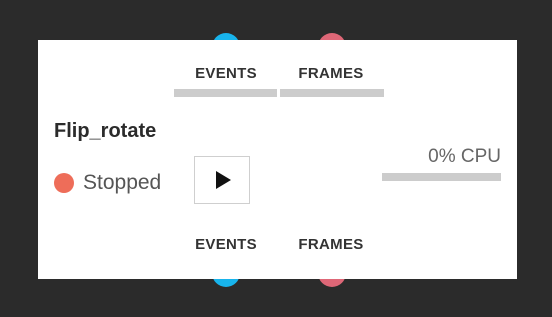 The height and width of the screenshot is (317, 552). I want to click on input-frames-bar, so click(332, 93).